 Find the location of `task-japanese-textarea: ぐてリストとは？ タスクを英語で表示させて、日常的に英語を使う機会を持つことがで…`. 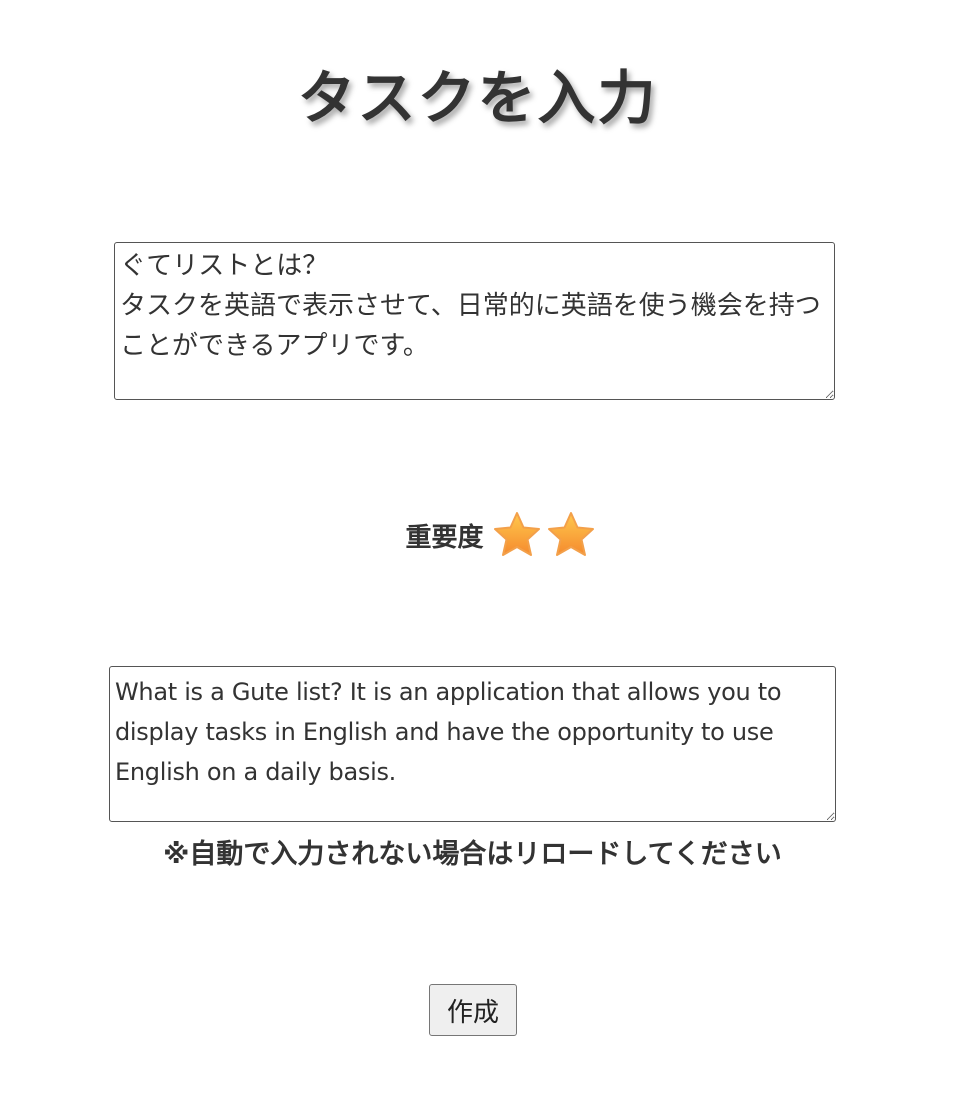

task-japanese-textarea: ぐてリストとは？ タスクを英語で表示させて、日常的に英語を使う機会を持つことがで… is located at coordinates (474, 321).